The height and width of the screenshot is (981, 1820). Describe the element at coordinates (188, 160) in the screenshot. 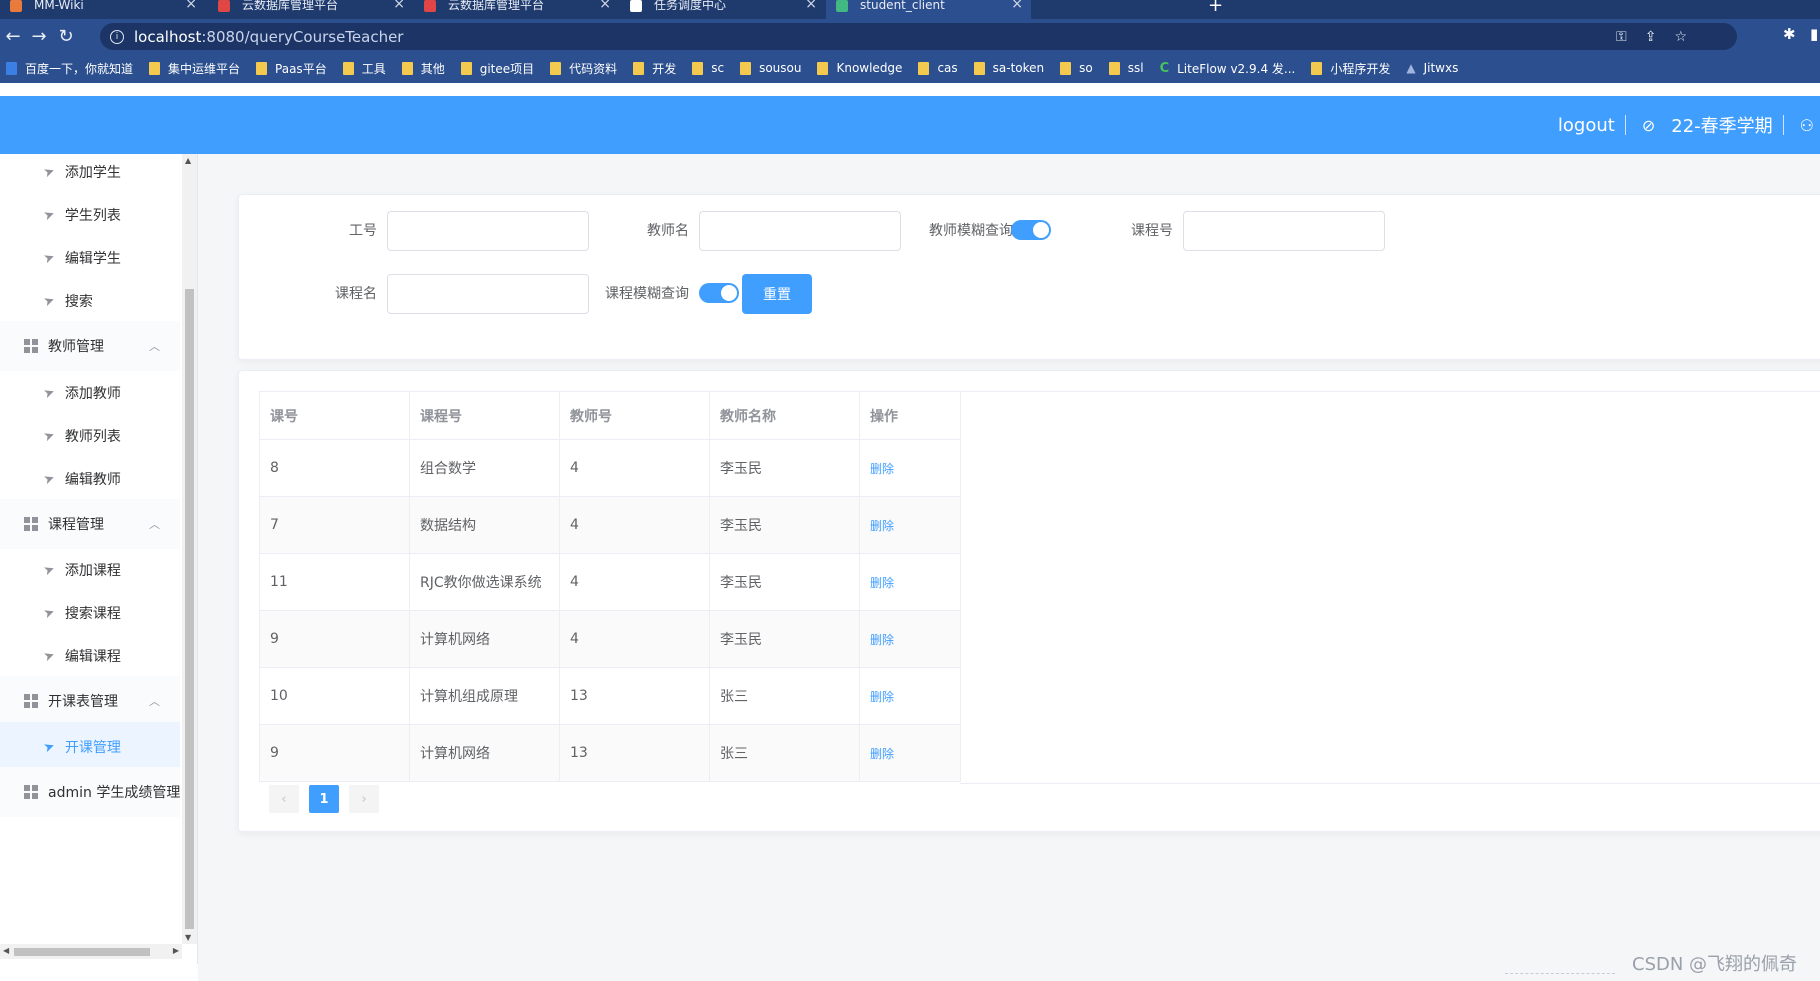

I see `scroll-up-arrow-icon: ▲` at that location.